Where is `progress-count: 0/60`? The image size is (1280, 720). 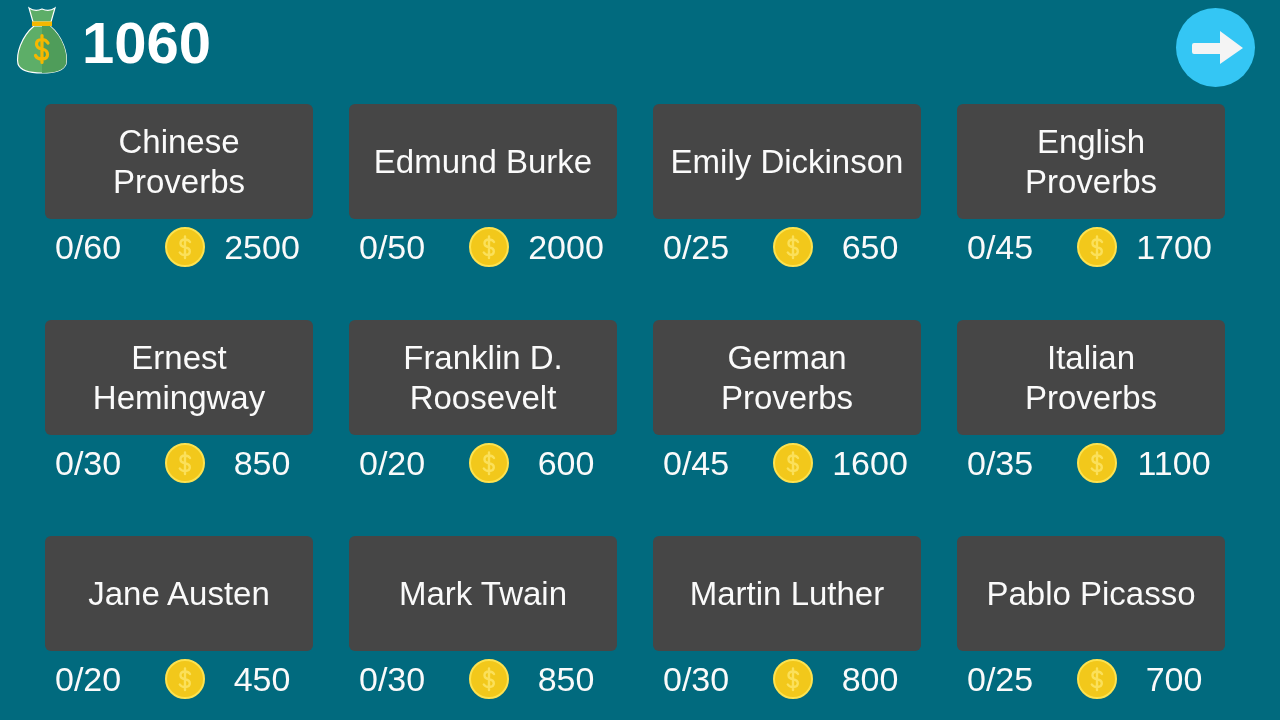
progress-count: 0/60 is located at coordinates (88, 247).